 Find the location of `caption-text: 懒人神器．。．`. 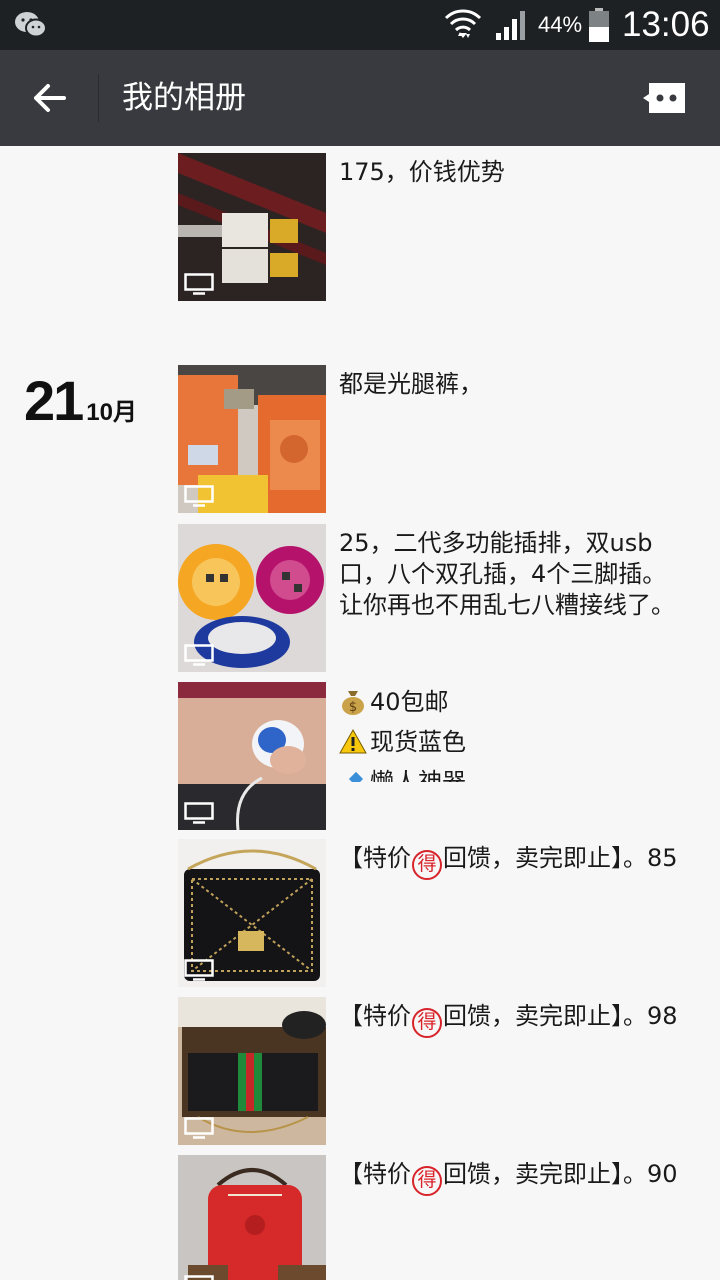

caption-text: 懒人神器．。． is located at coordinates (442, 775).